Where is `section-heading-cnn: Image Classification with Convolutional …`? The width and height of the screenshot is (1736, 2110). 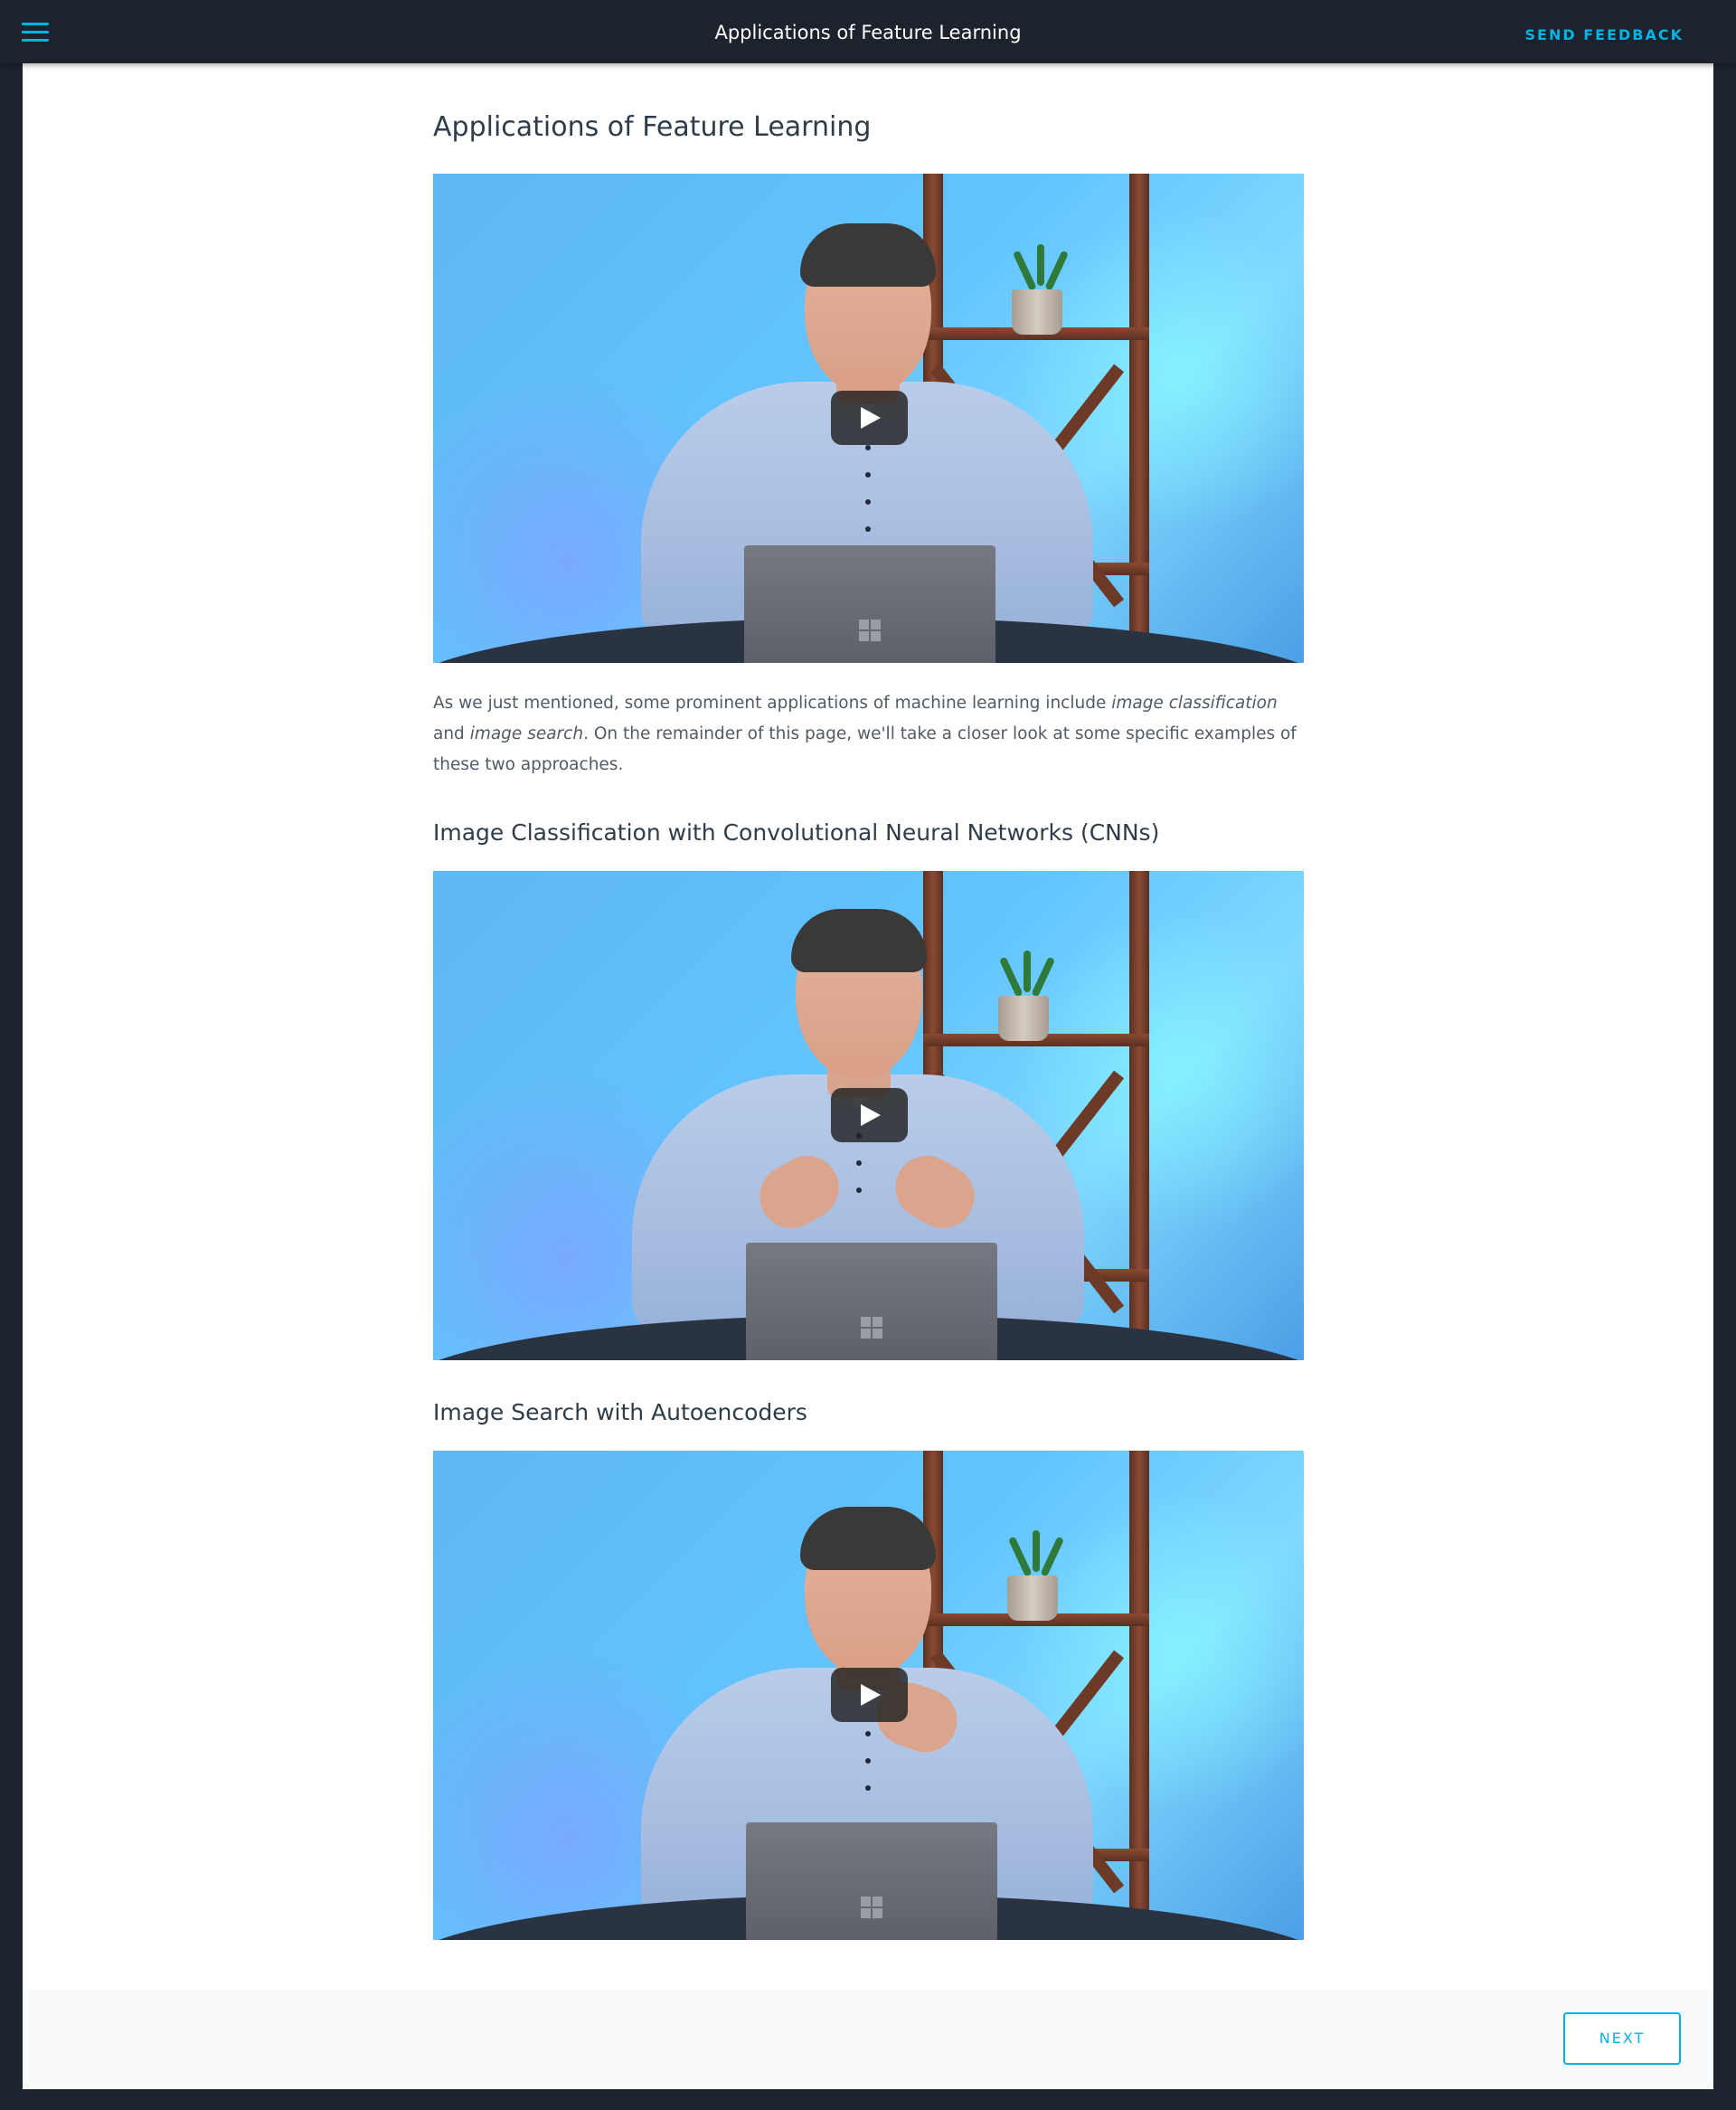 section-heading-cnn: Image Classification with Convolutional … is located at coordinates (797, 832).